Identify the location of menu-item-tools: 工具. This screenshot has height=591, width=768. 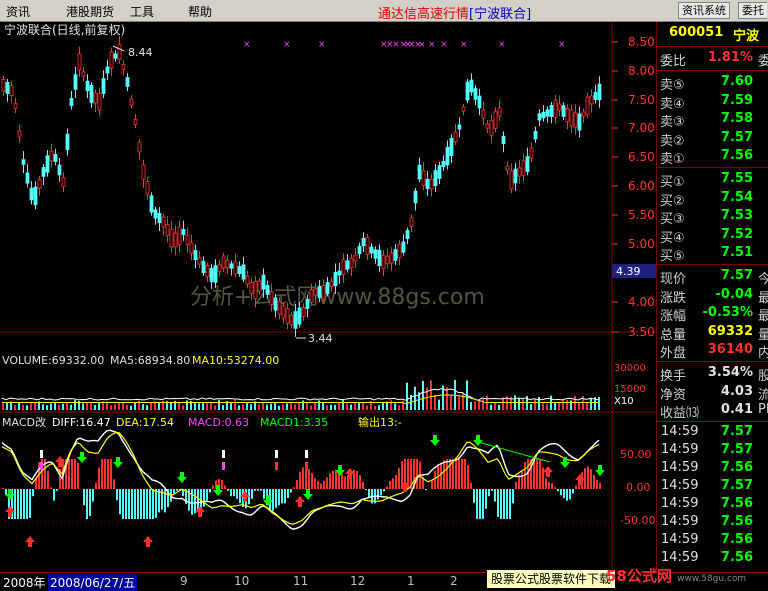
(142, 11).